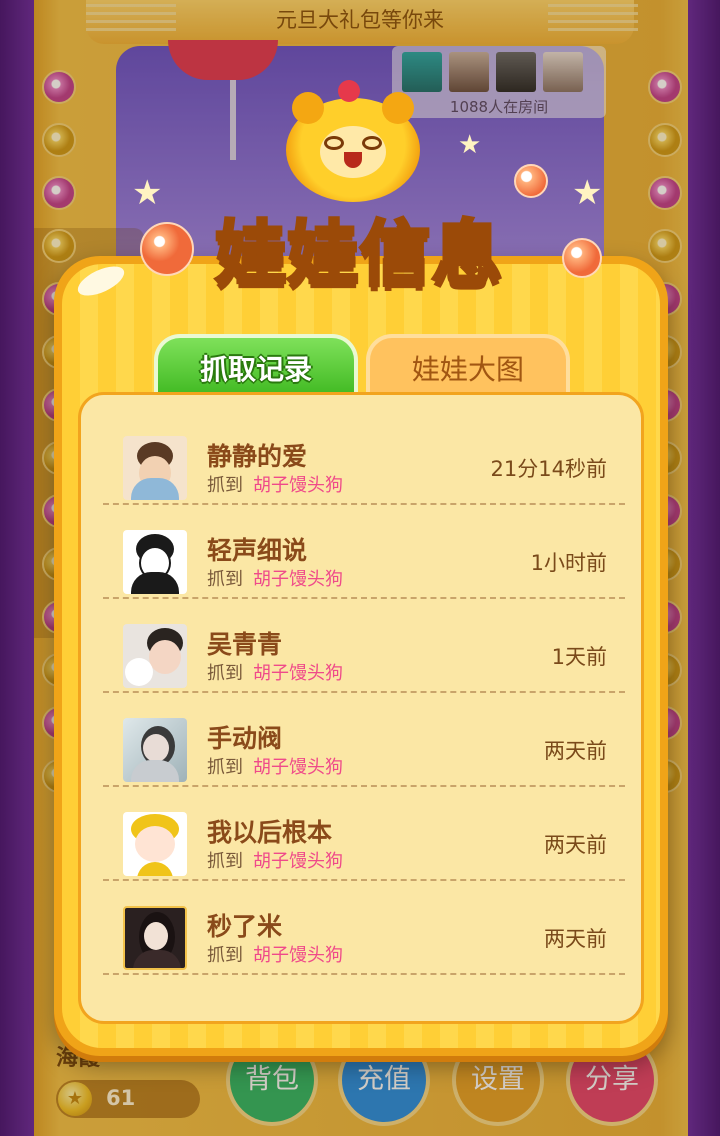  What do you see at coordinates (245, 926) in the screenshot?
I see `player-name: 秒了米` at bounding box center [245, 926].